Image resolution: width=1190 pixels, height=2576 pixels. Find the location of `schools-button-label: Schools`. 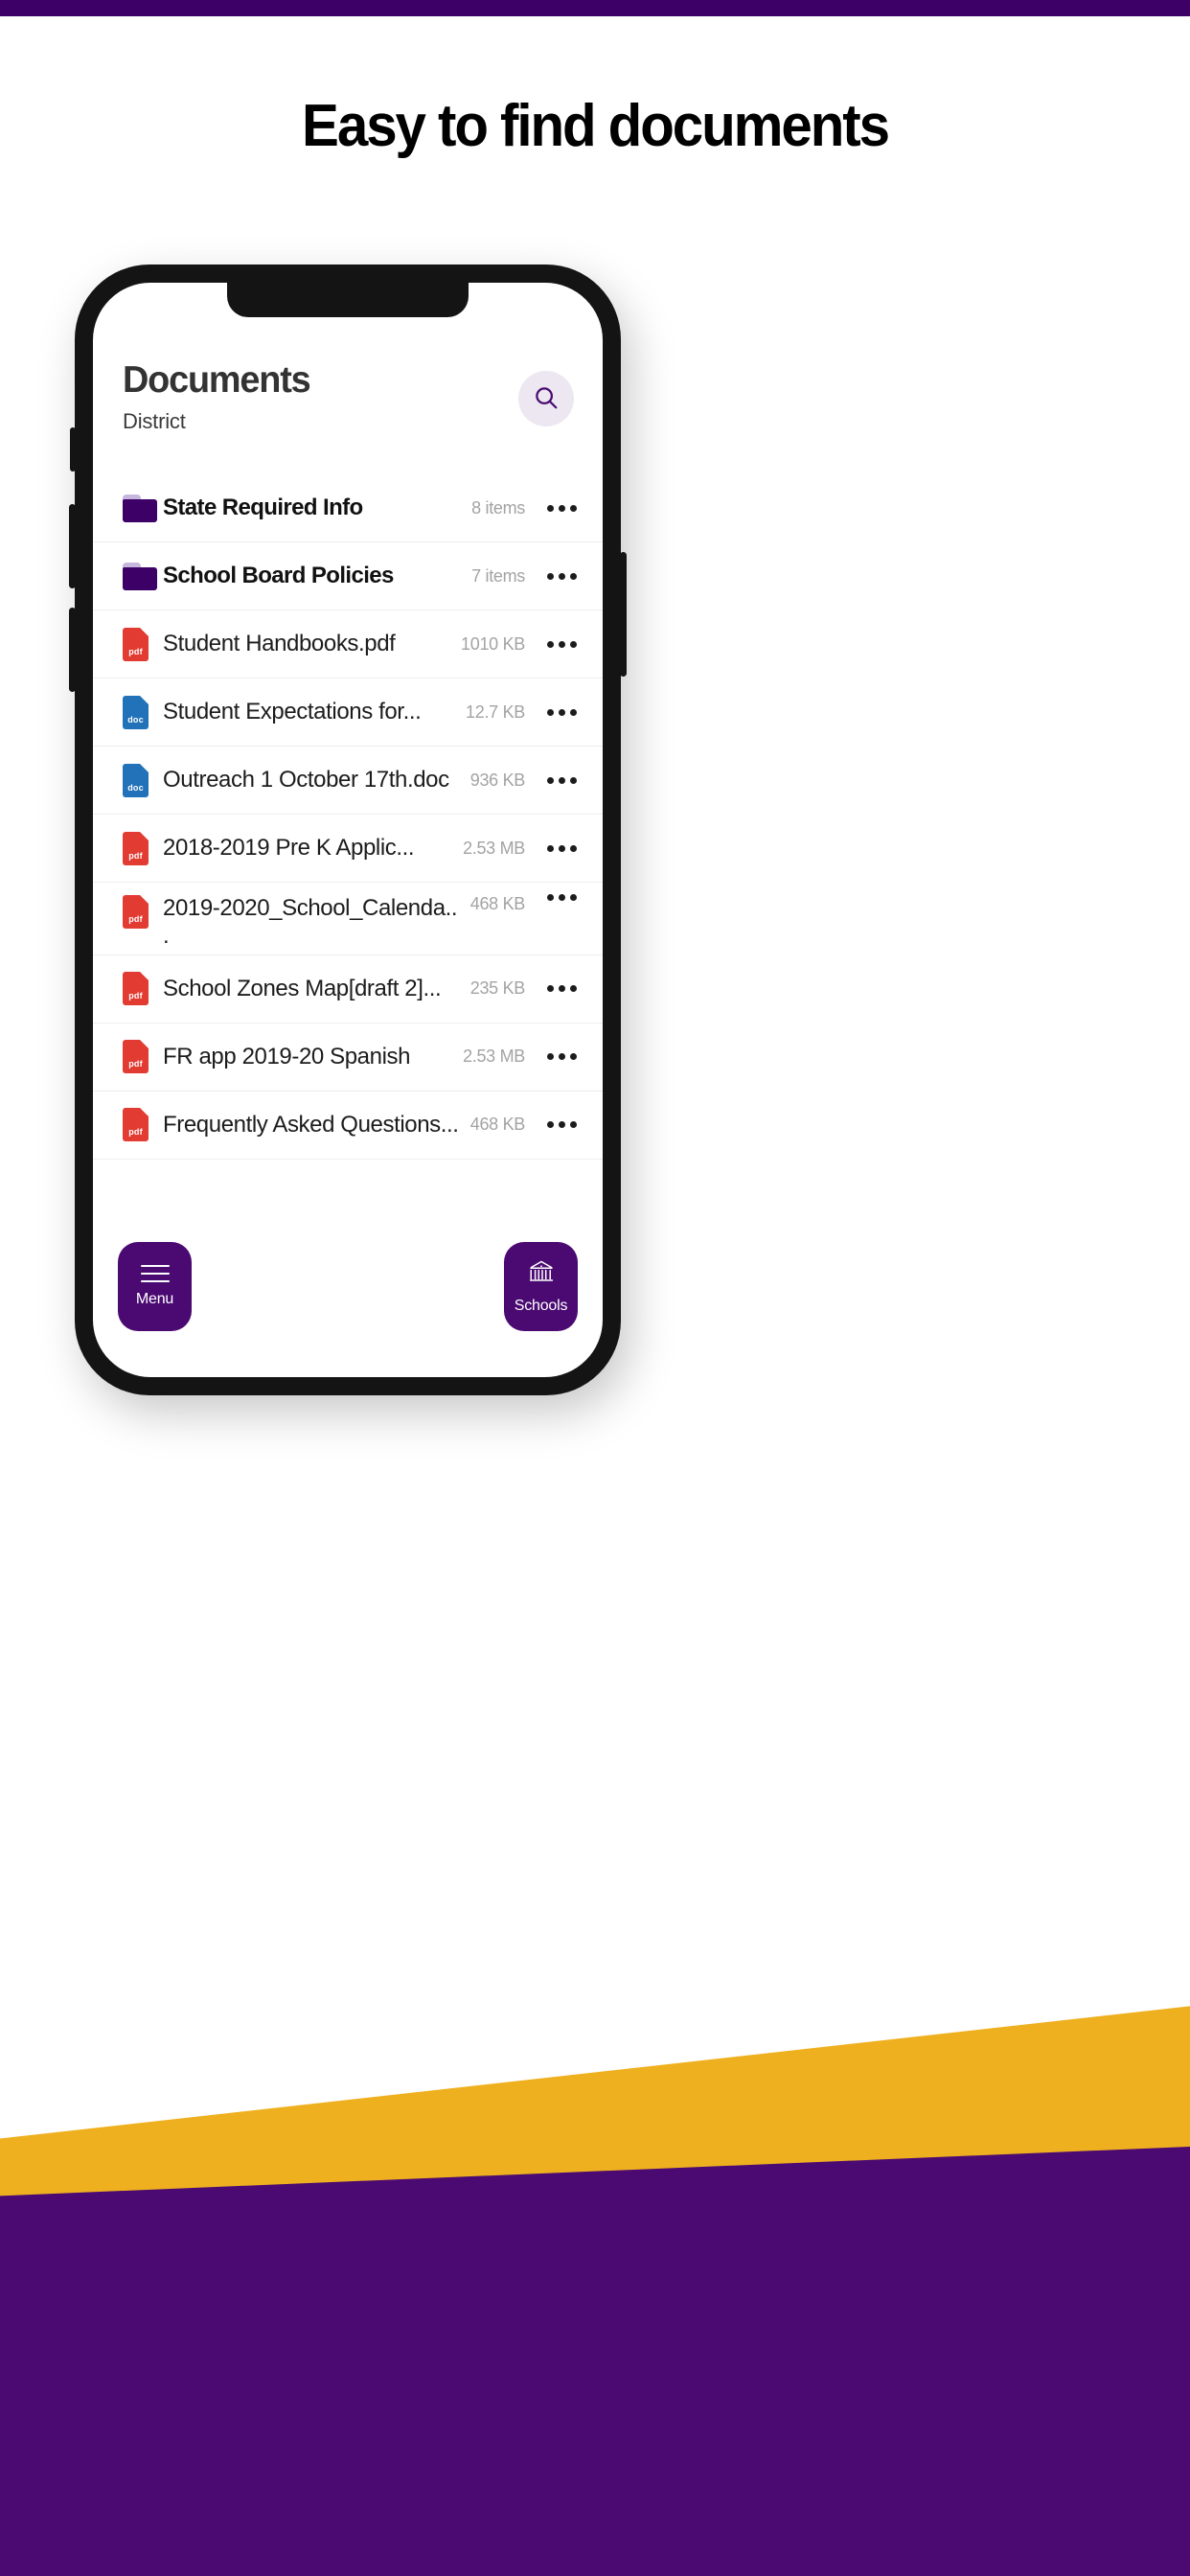

schools-button-label: Schools is located at coordinates (541, 1305).